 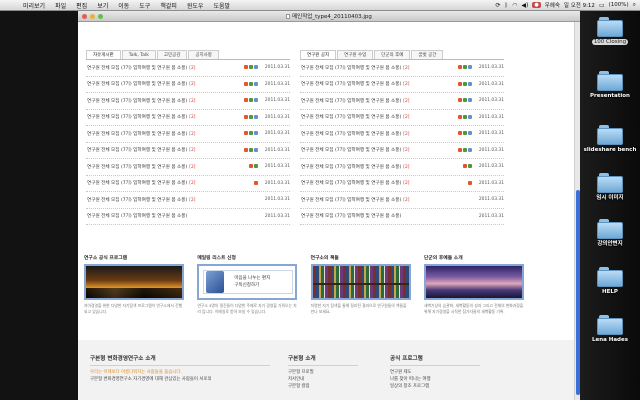 What do you see at coordinates (427, 54) in the screenshot?
I see `tab-dream-space: 꿈벗 공간` at bounding box center [427, 54].